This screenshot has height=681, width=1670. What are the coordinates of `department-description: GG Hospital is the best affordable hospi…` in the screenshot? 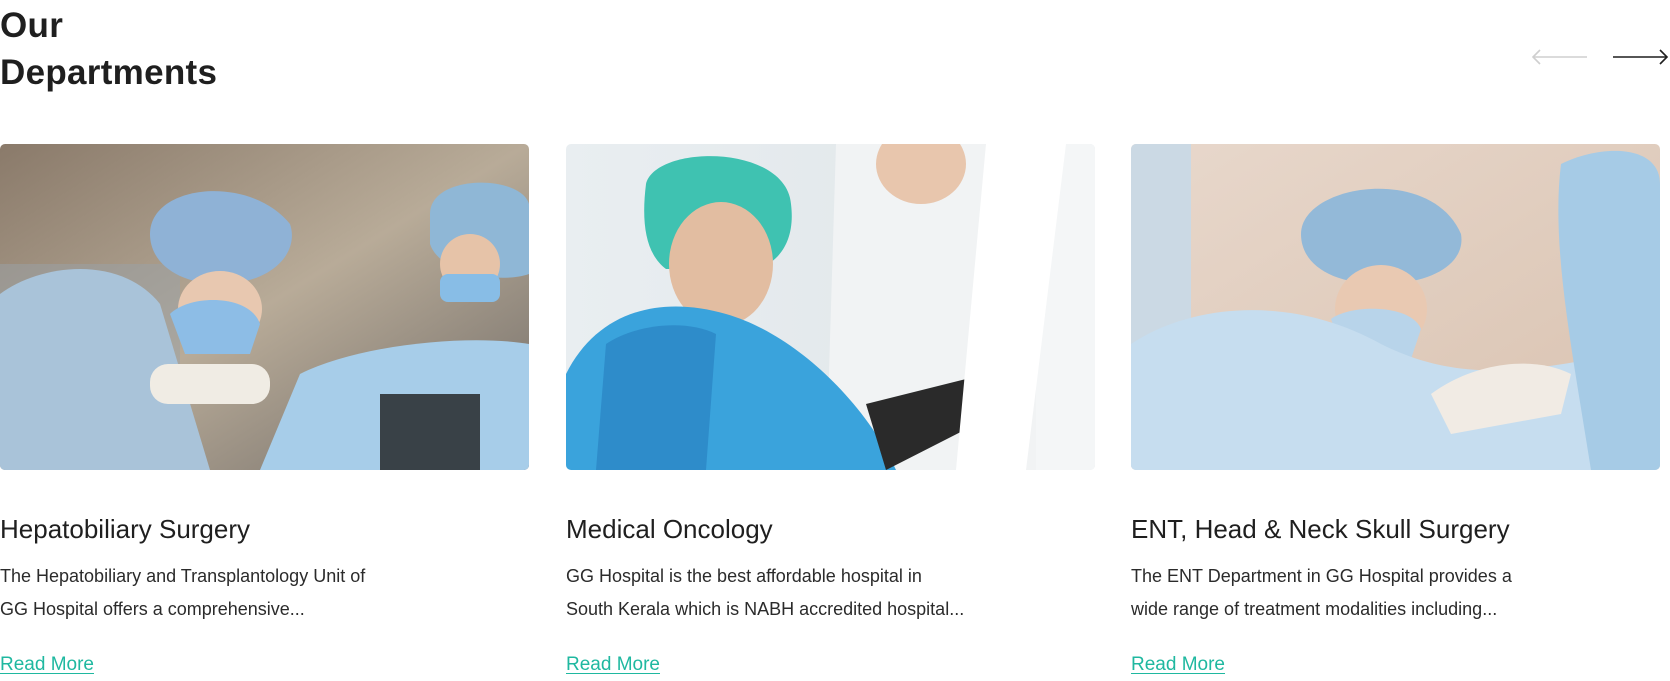 It's located at (806, 593).